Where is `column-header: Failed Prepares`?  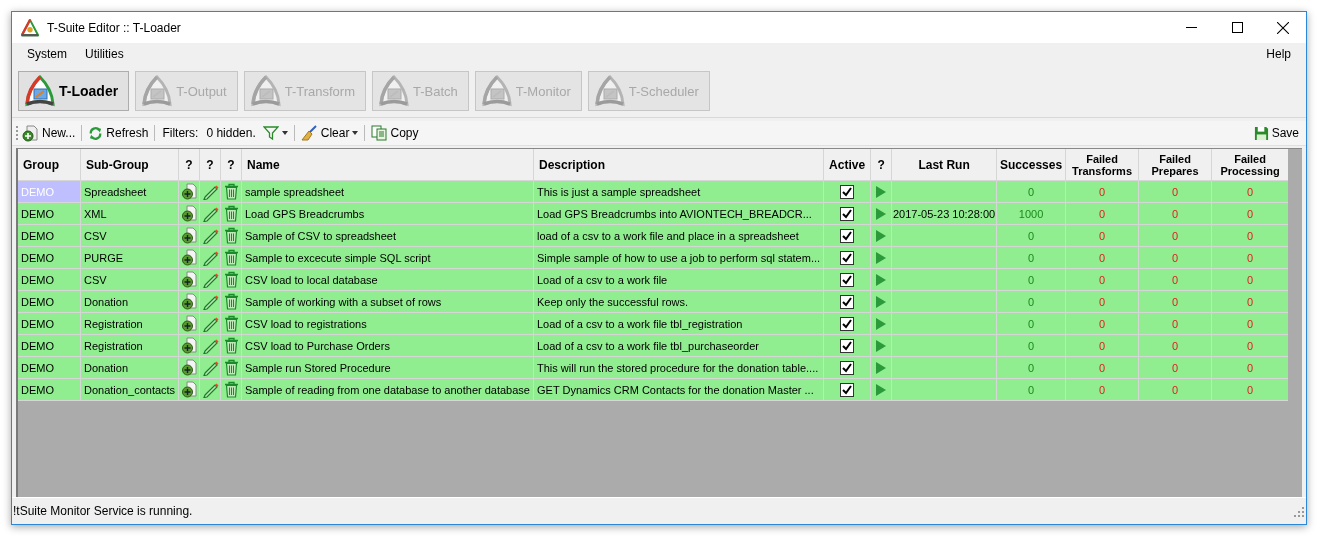 column-header: Failed Prepares is located at coordinates (1175, 164).